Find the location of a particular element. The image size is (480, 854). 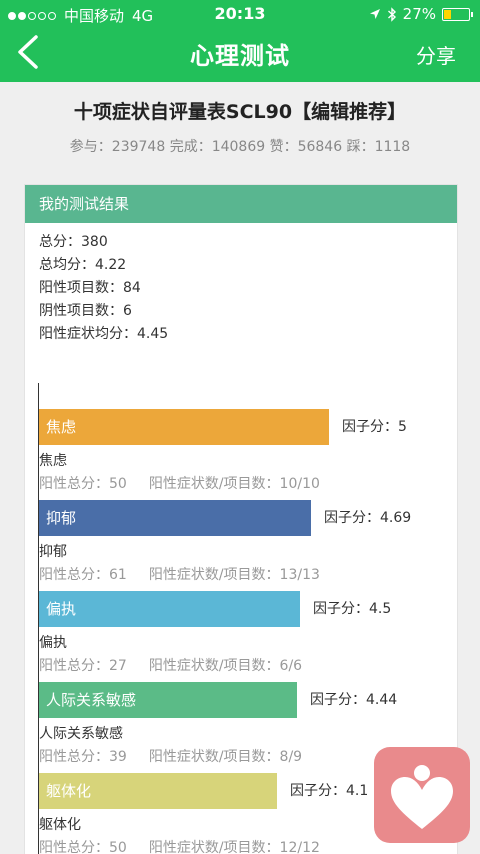

factor-bar: 偏执 is located at coordinates (169, 609).